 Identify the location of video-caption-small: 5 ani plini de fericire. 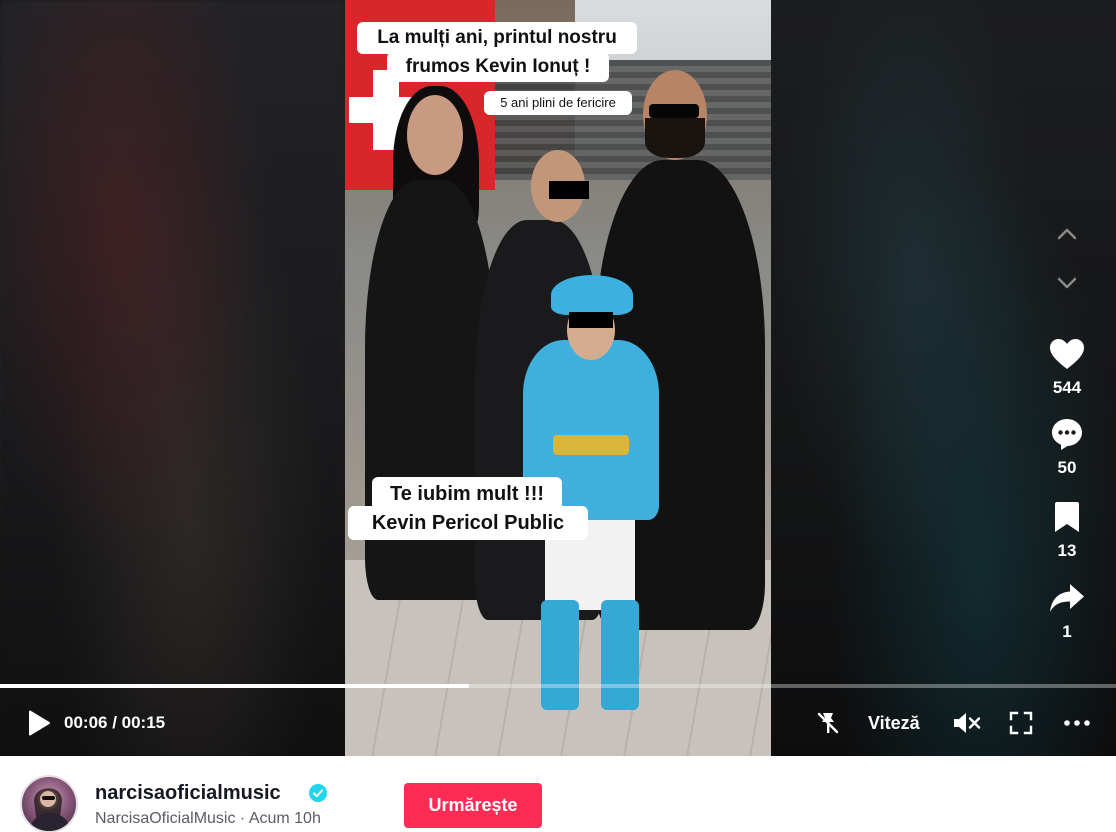
(558, 103).